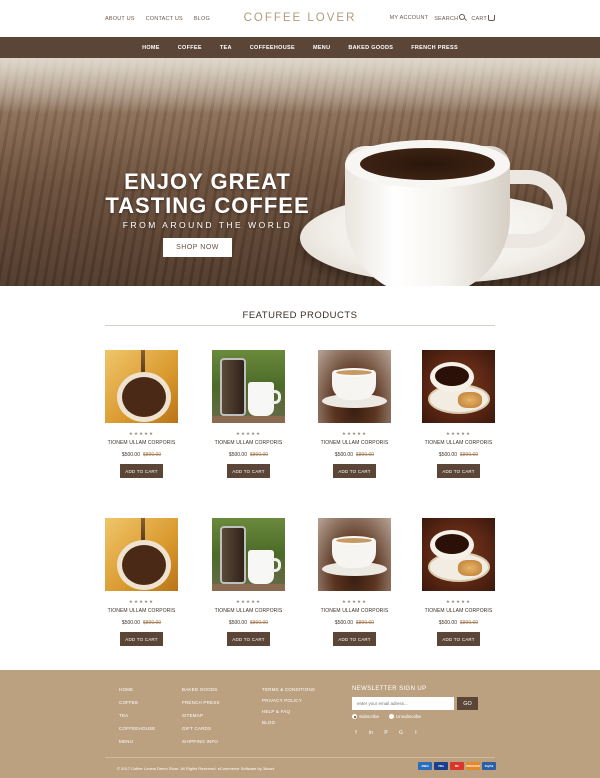 Image resolution: width=600 pixels, height=778 pixels. What do you see at coordinates (434, 48) in the screenshot?
I see `nav-french-press: FRENCH PRESS` at bounding box center [434, 48].